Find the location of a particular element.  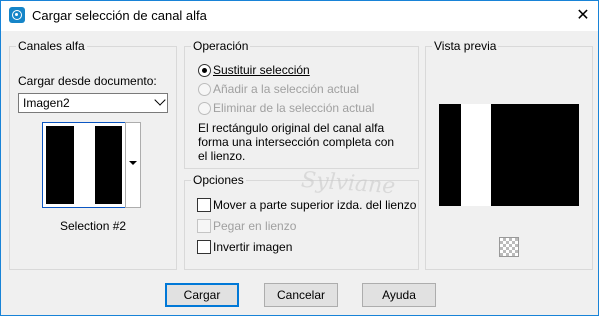

window-title: Cargar selección de canal alfa is located at coordinates (119, 15).